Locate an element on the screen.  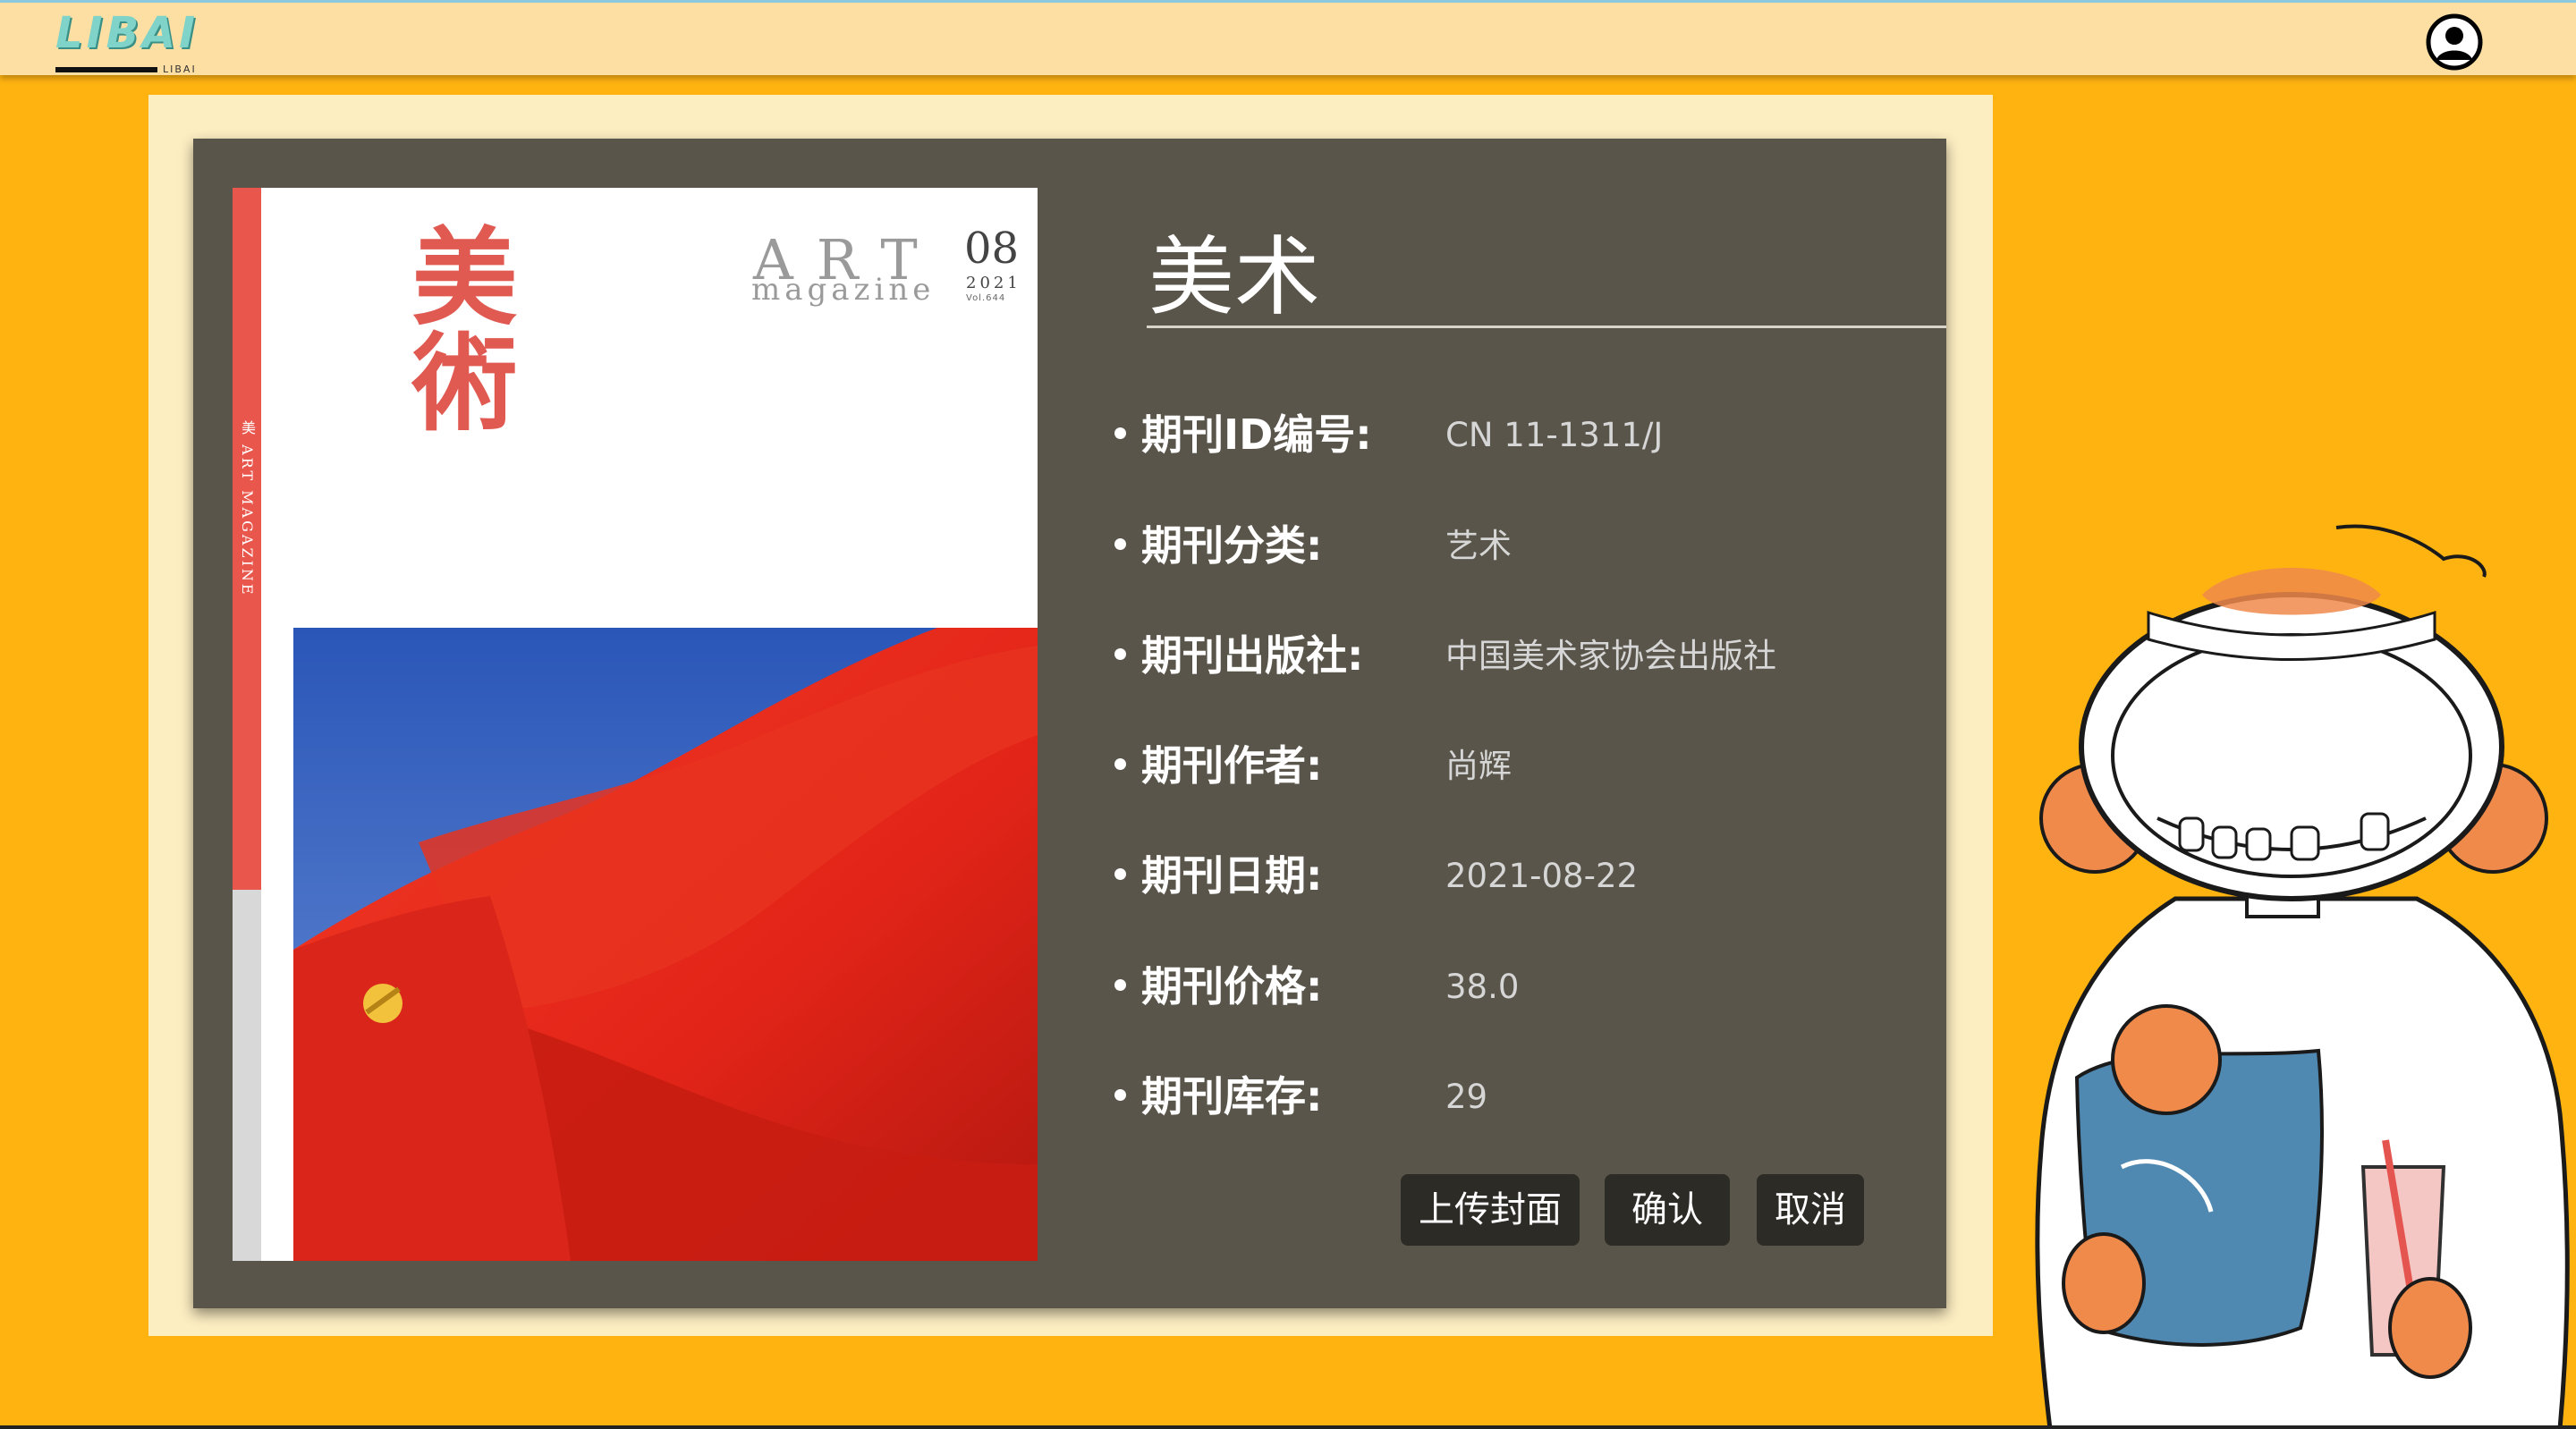
info-row-author: 期刊作者: 尚辉 is located at coordinates (1516, 765).